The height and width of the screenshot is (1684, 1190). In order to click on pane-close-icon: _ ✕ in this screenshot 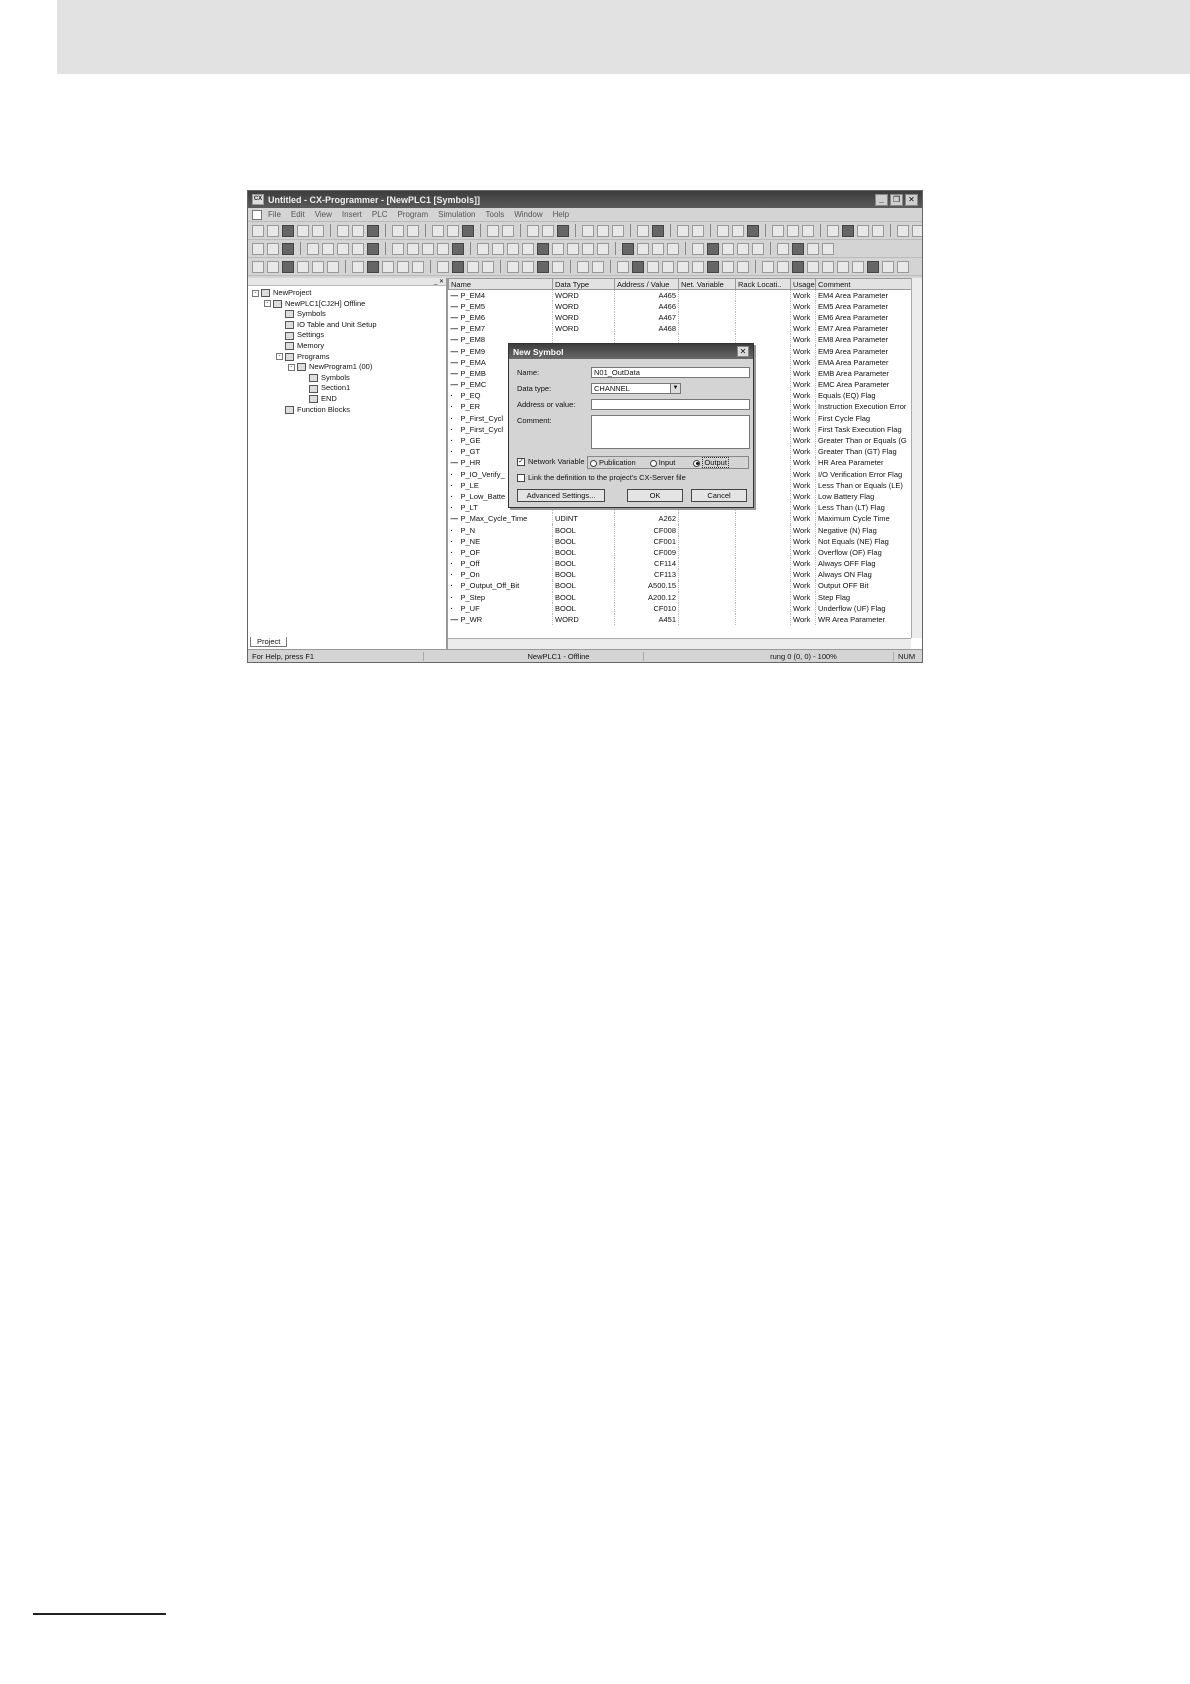, I will do `click(347, 282)`.